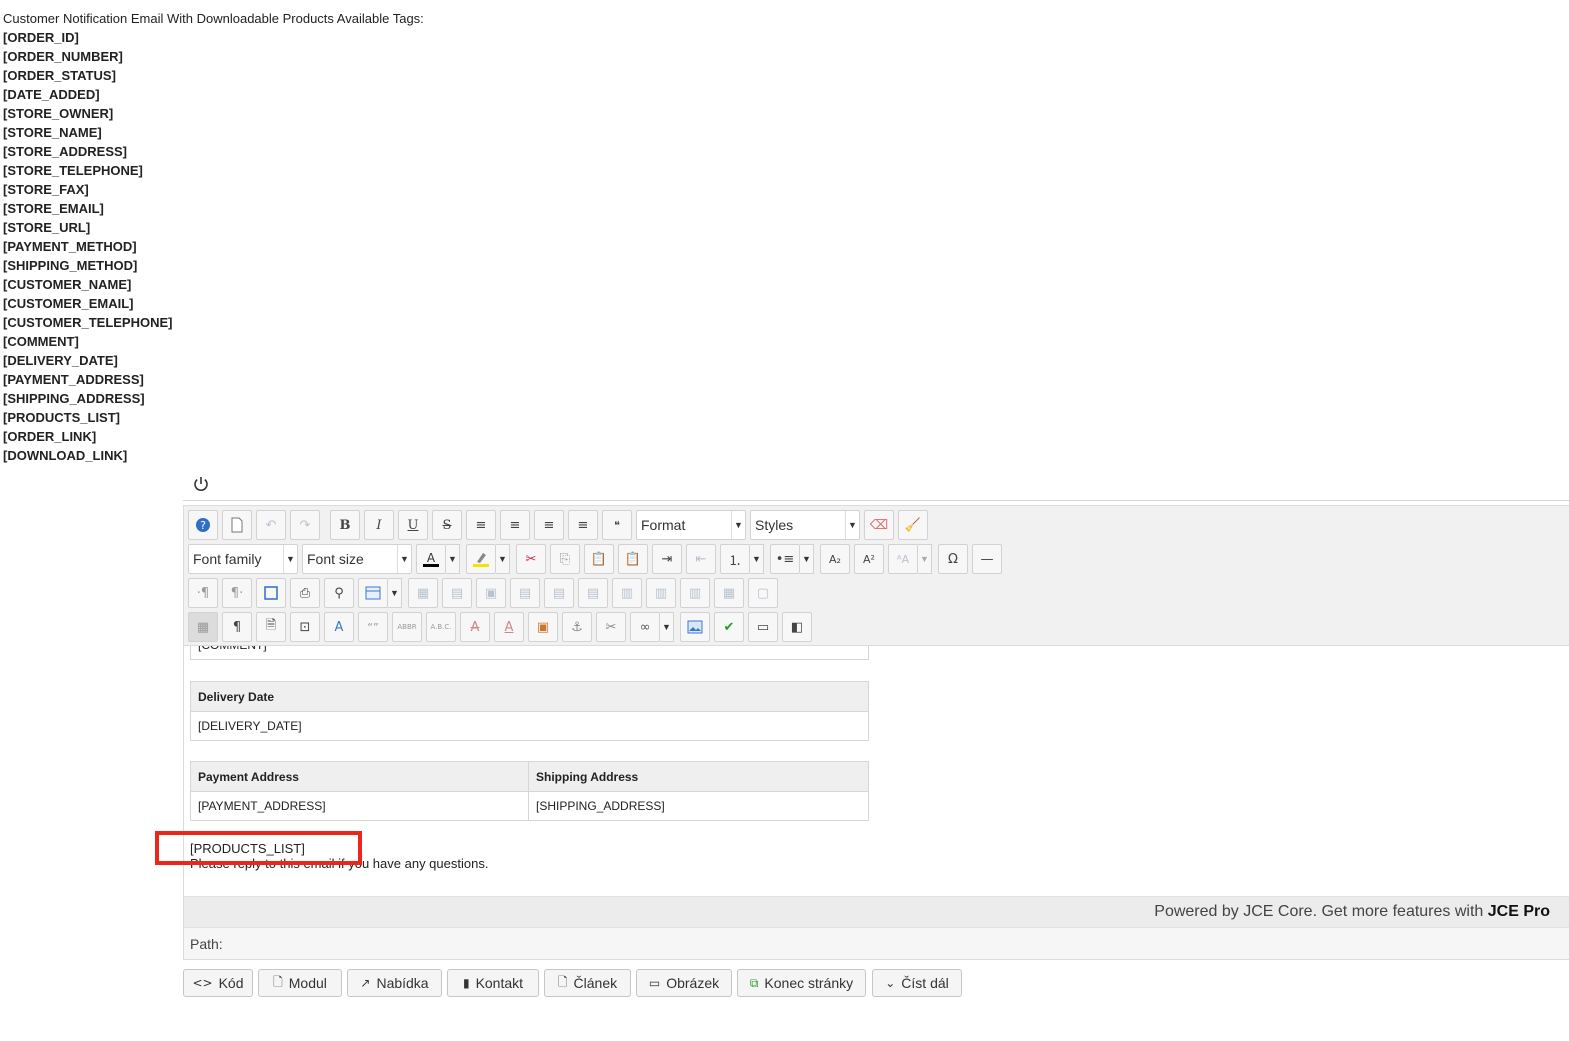 This screenshot has width=1569, height=1041. What do you see at coordinates (587, 983) in the screenshot?
I see `article-button: 🗋 Článek` at bounding box center [587, 983].